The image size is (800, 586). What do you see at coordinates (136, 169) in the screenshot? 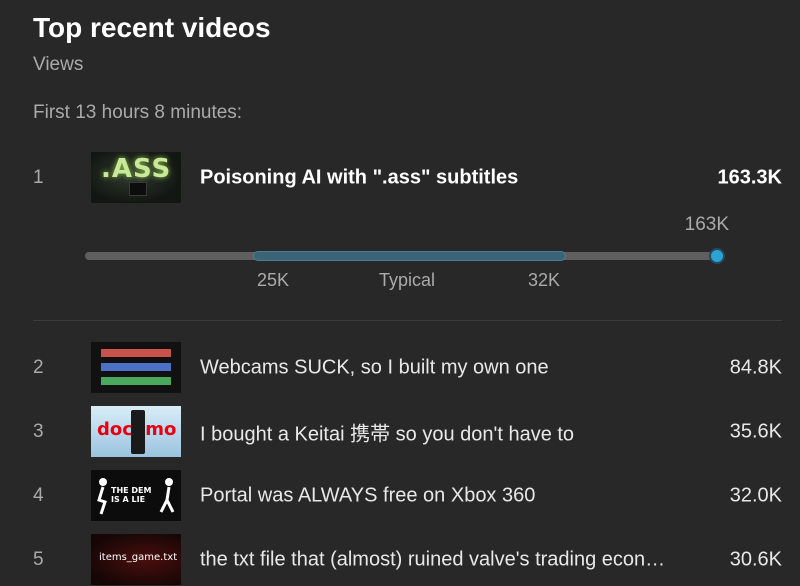
I see `thumbnail-text: .ASS` at bounding box center [136, 169].